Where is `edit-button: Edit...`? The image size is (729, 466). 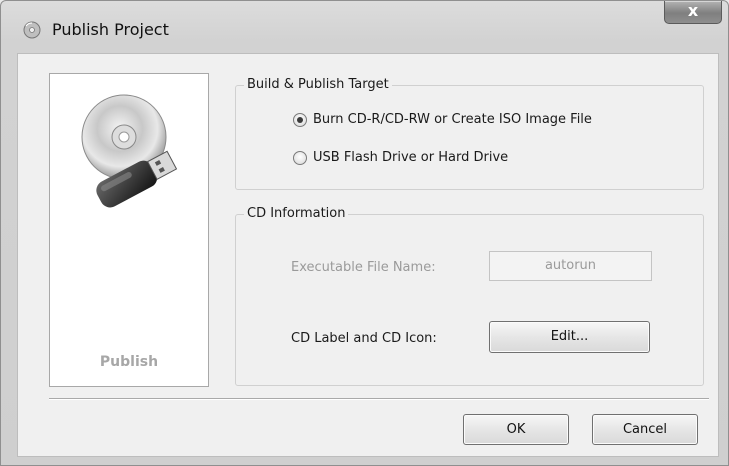
edit-button: Edit... is located at coordinates (569, 337).